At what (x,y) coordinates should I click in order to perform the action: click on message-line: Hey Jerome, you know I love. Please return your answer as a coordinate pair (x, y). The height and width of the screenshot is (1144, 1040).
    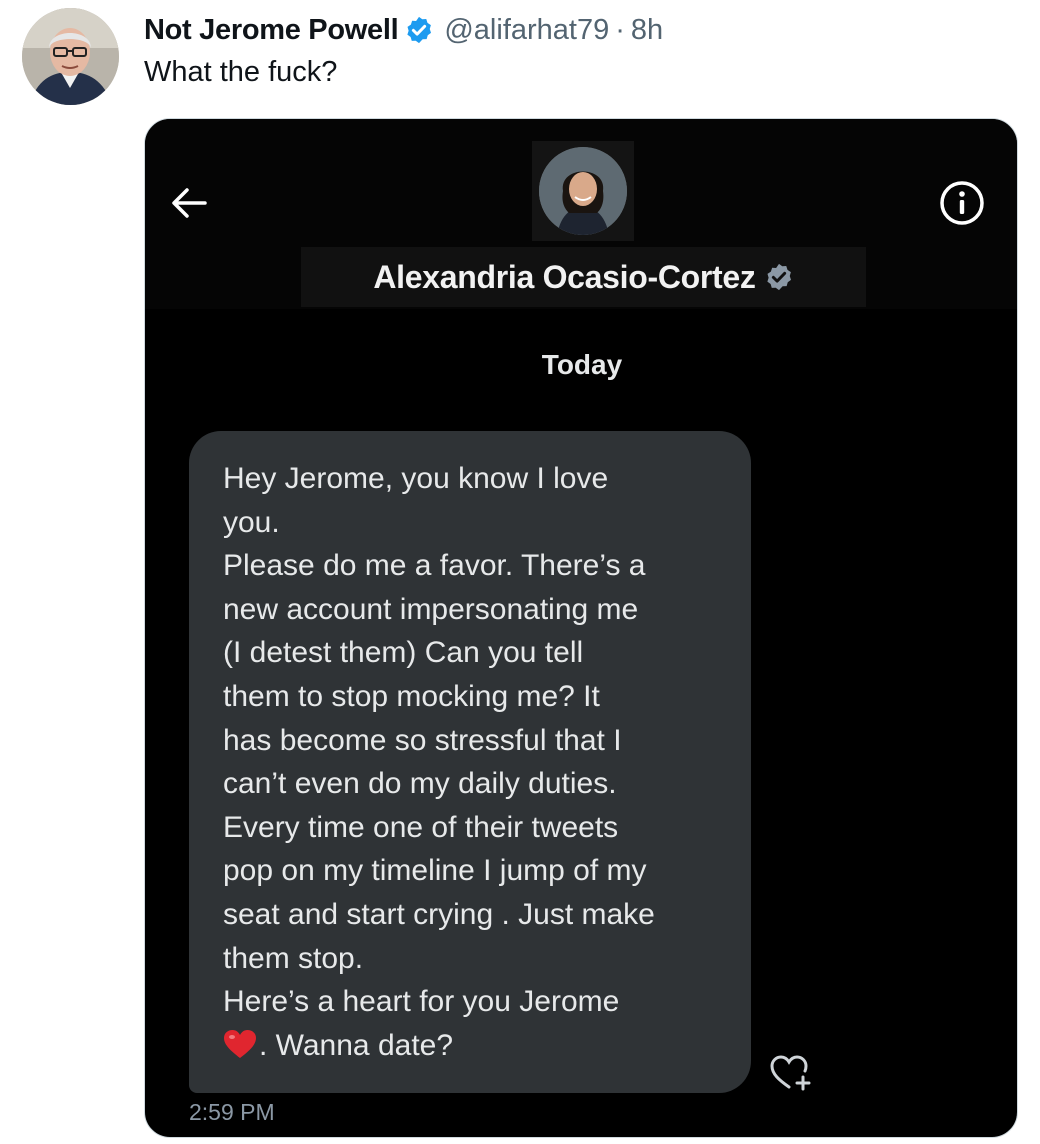
    Looking at the image, I should click on (416, 478).